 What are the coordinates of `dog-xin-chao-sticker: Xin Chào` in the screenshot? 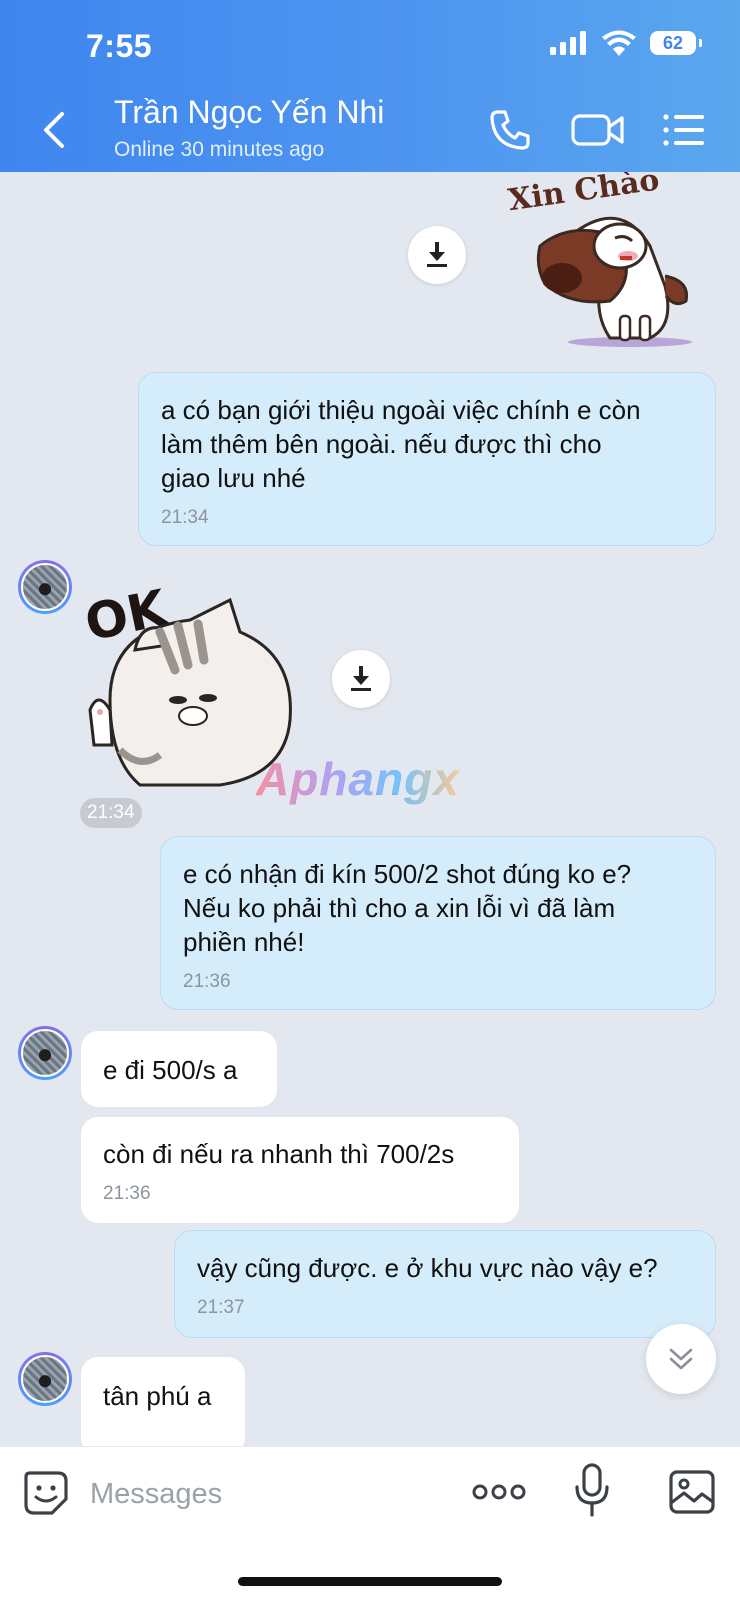 It's located at (610, 264).